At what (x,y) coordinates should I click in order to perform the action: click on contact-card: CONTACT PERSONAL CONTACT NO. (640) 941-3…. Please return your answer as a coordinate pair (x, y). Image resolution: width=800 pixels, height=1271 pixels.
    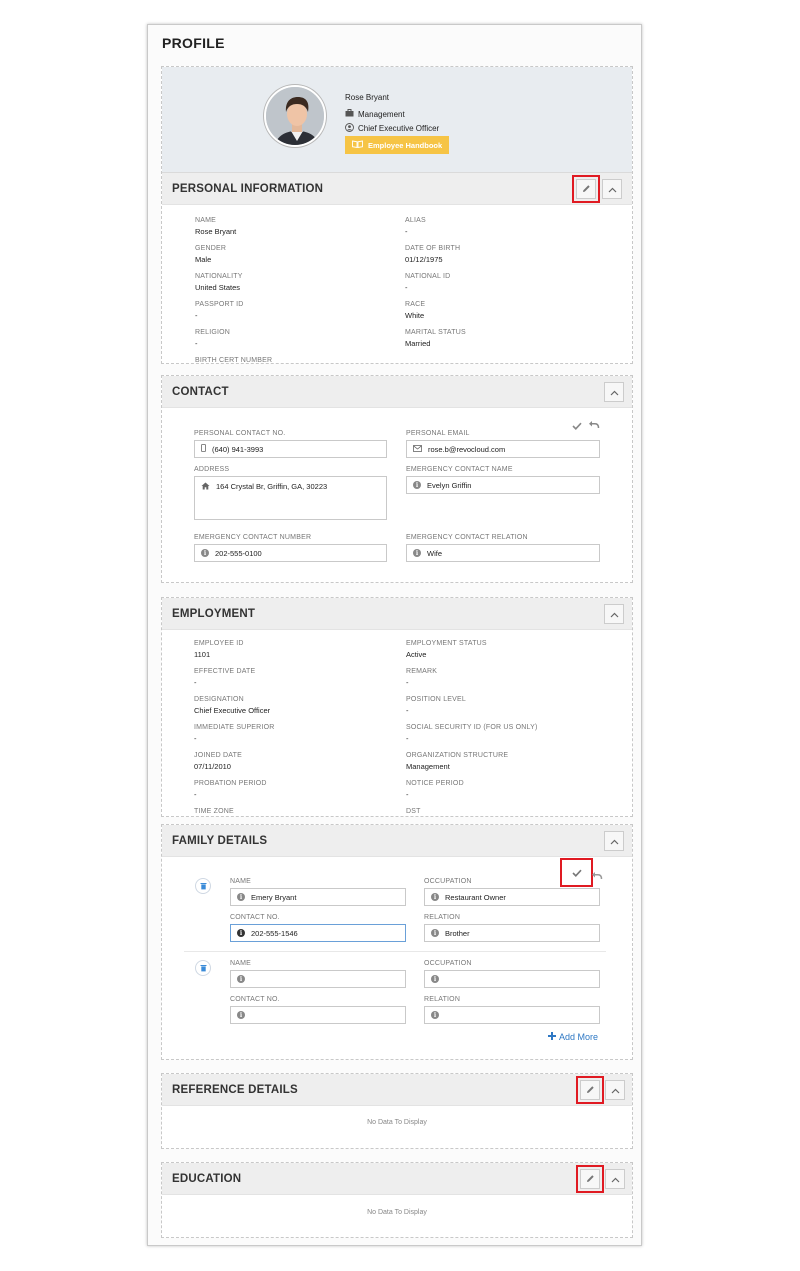
    Looking at the image, I should click on (397, 479).